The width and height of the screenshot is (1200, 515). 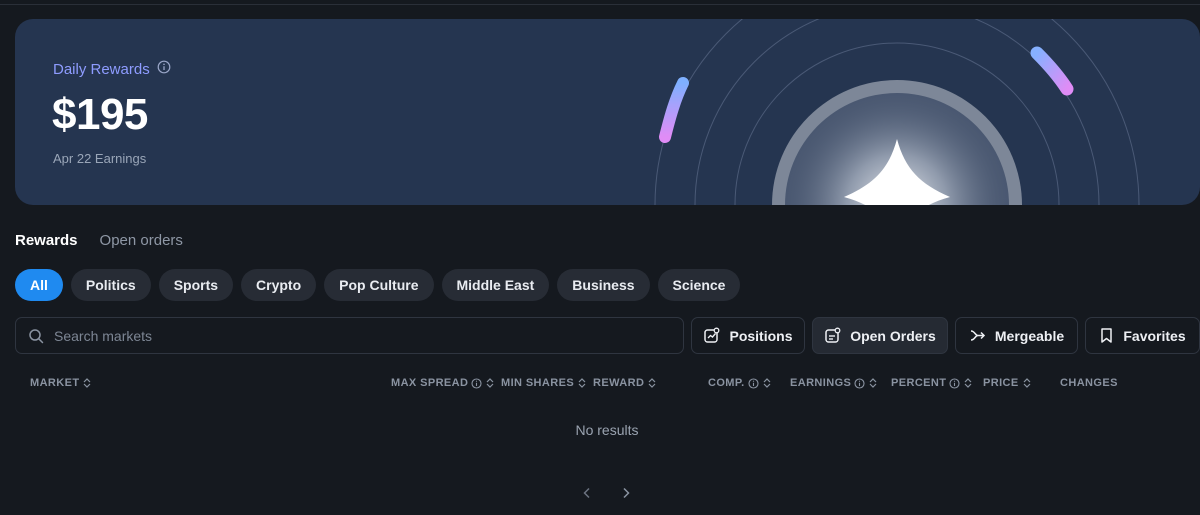 What do you see at coordinates (1154, 335) in the screenshot?
I see `favorites-label: Favorites` at bounding box center [1154, 335].